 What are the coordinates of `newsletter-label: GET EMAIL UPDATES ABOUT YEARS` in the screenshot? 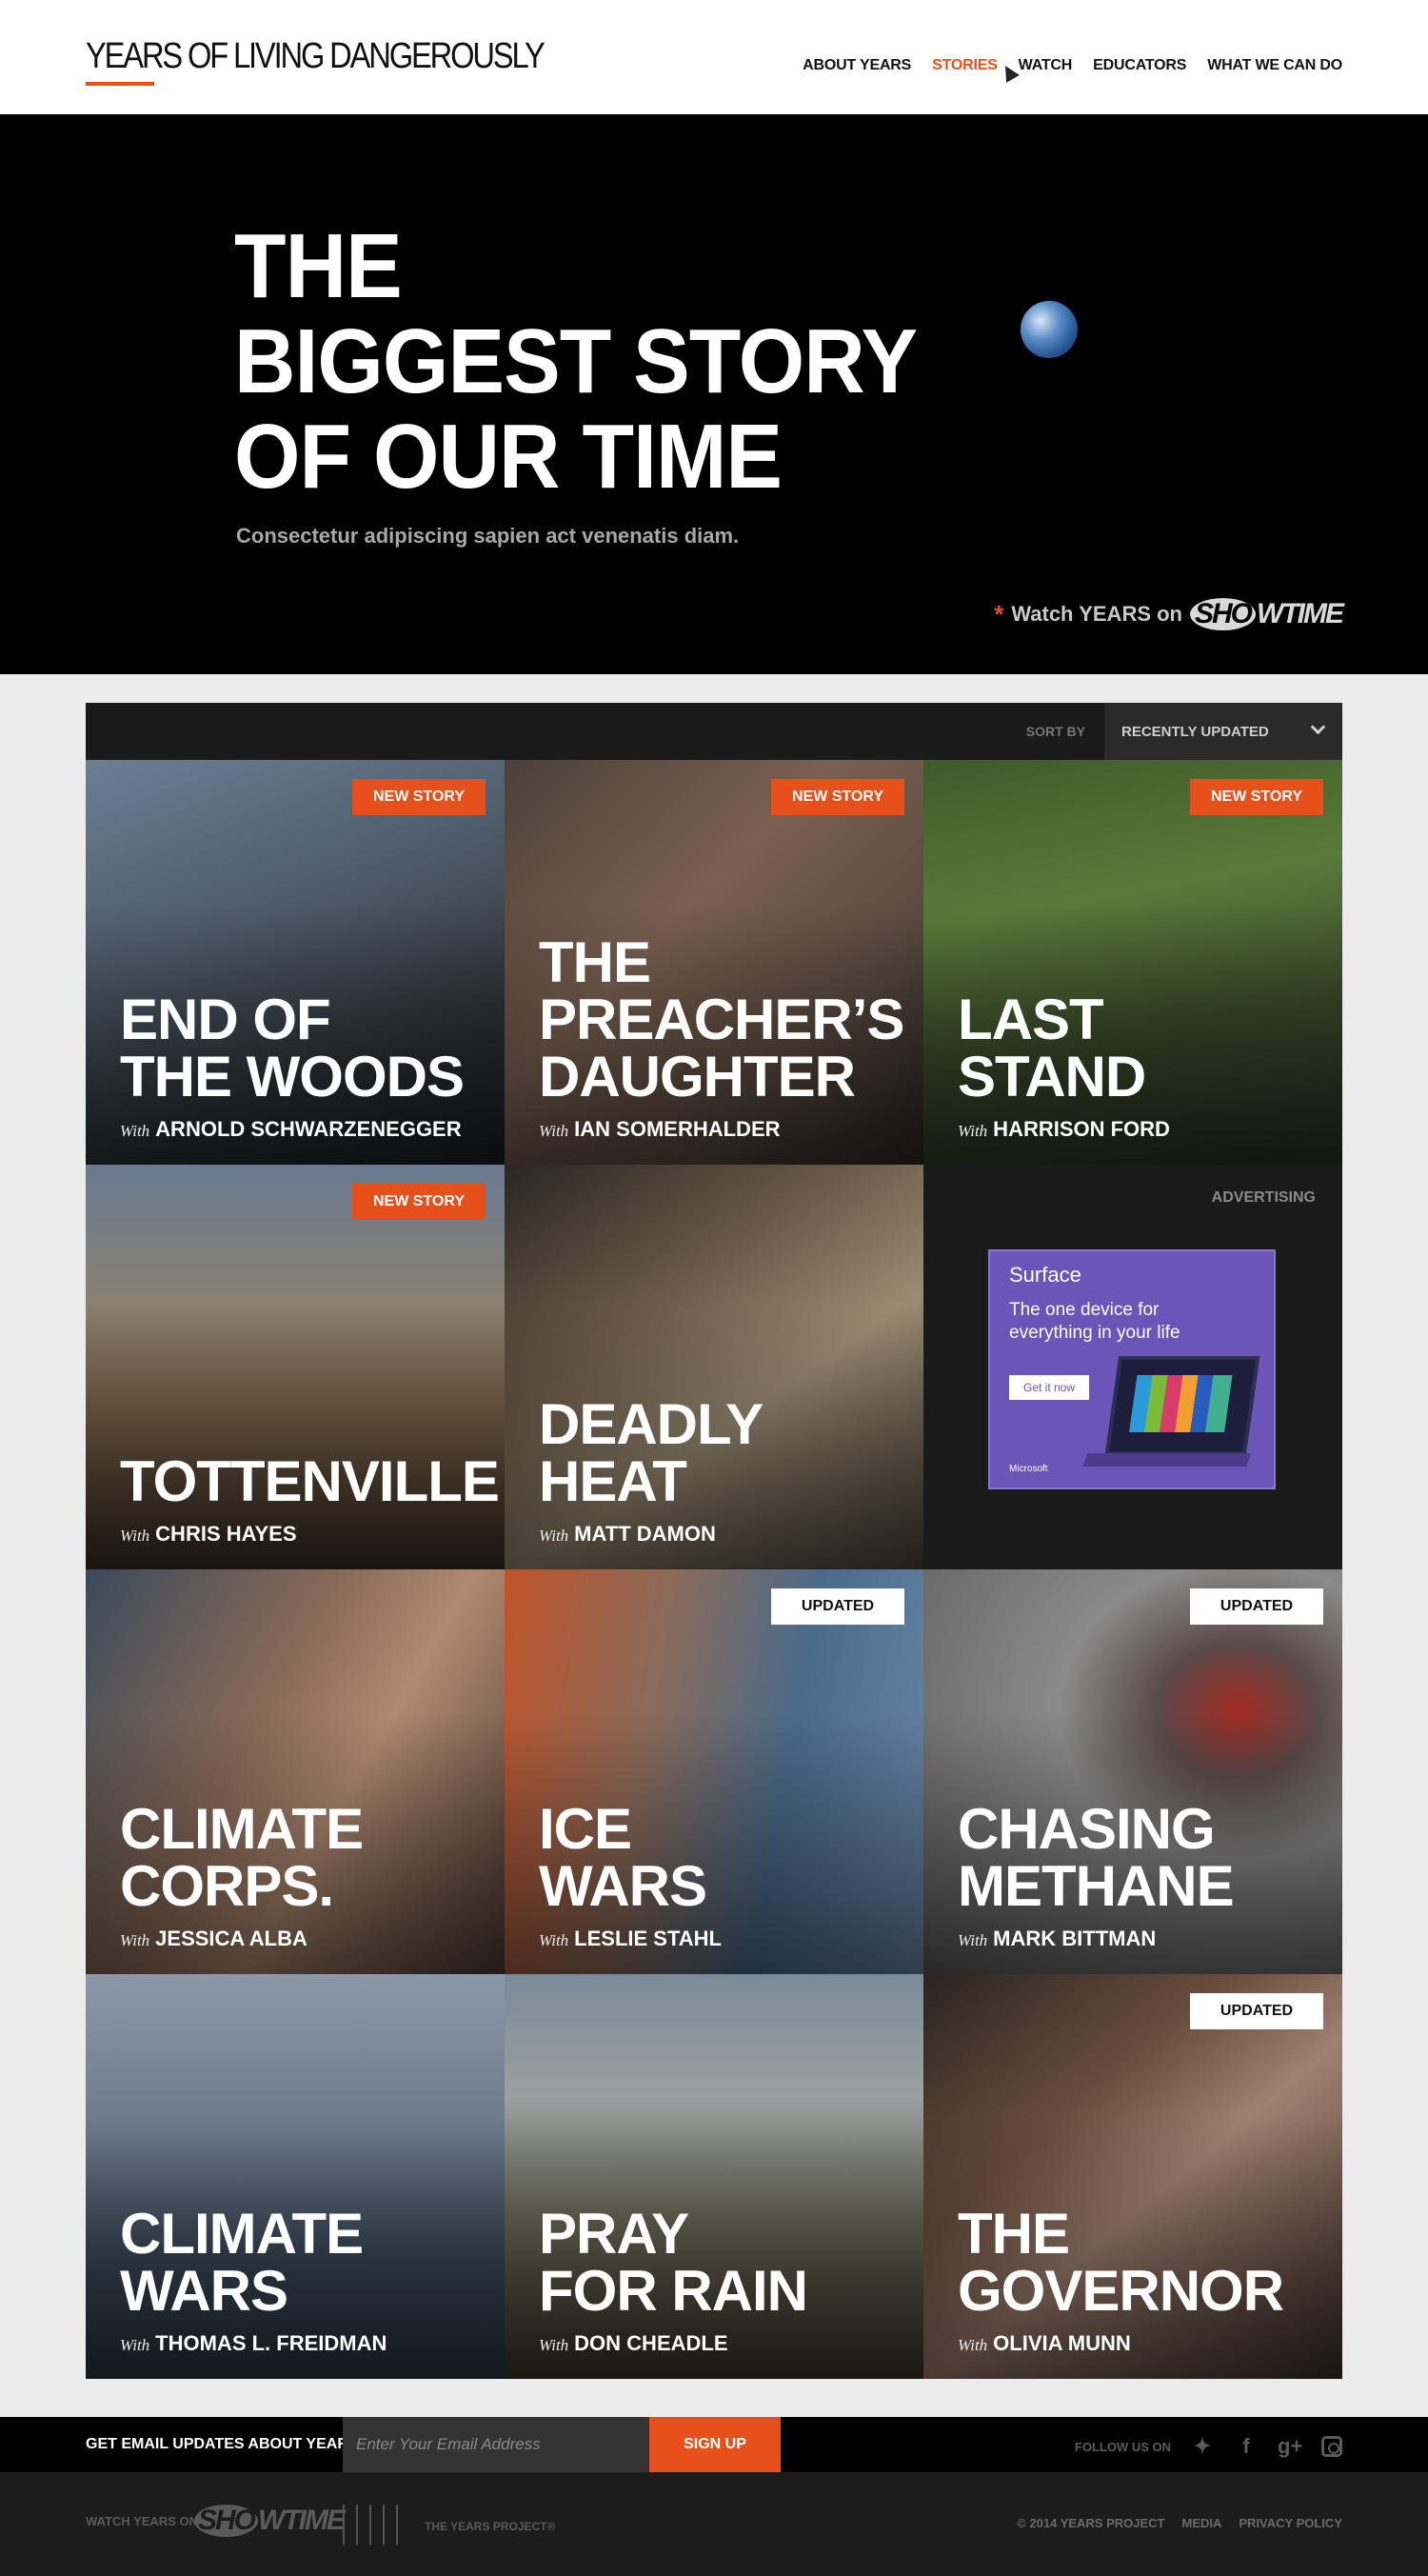 It's located at (222, 2444).